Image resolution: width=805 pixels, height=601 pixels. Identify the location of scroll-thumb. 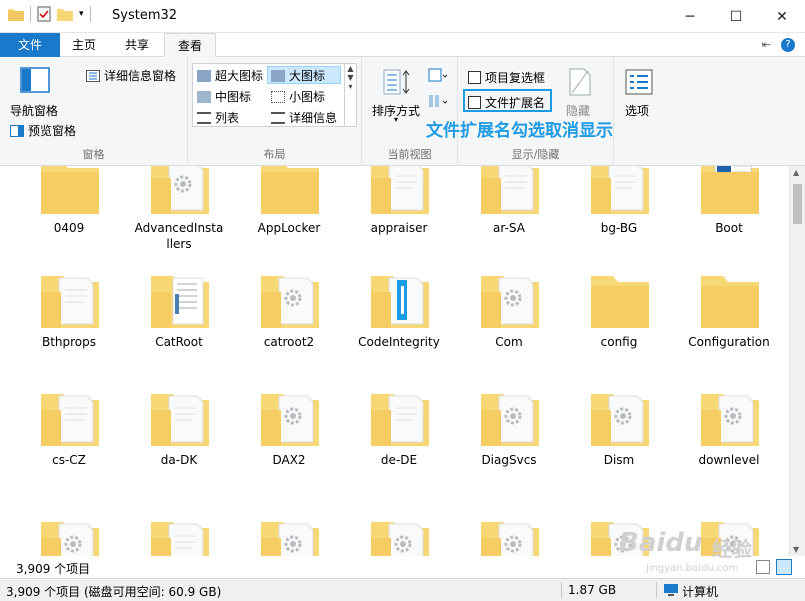
(797, 204).